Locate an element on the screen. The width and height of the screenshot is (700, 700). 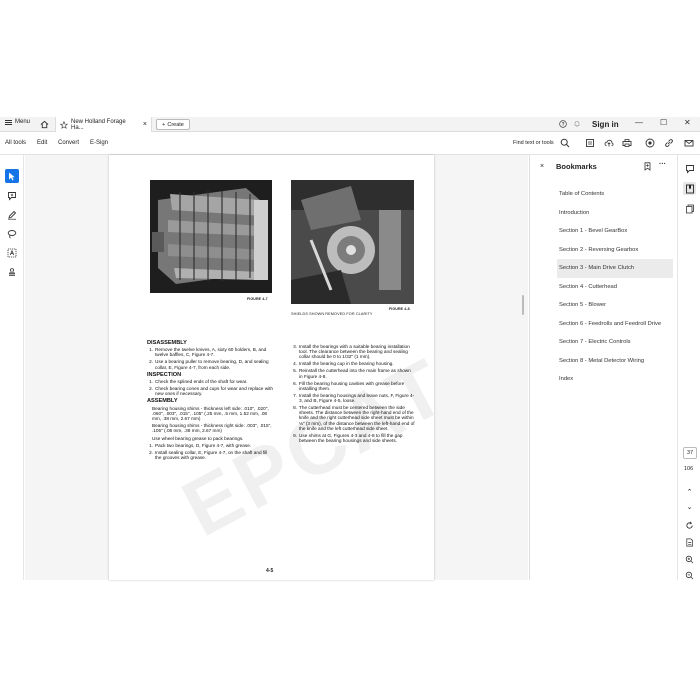
help-icon is located at coordinates (563, 124).